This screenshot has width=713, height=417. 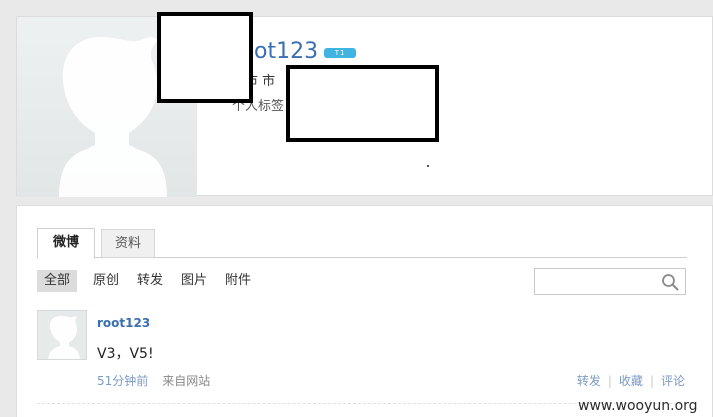 What do you see at coordinates (186, 381) in the screenshot?
I see `post-source: 来自网站` at bounding box center [186, 381].